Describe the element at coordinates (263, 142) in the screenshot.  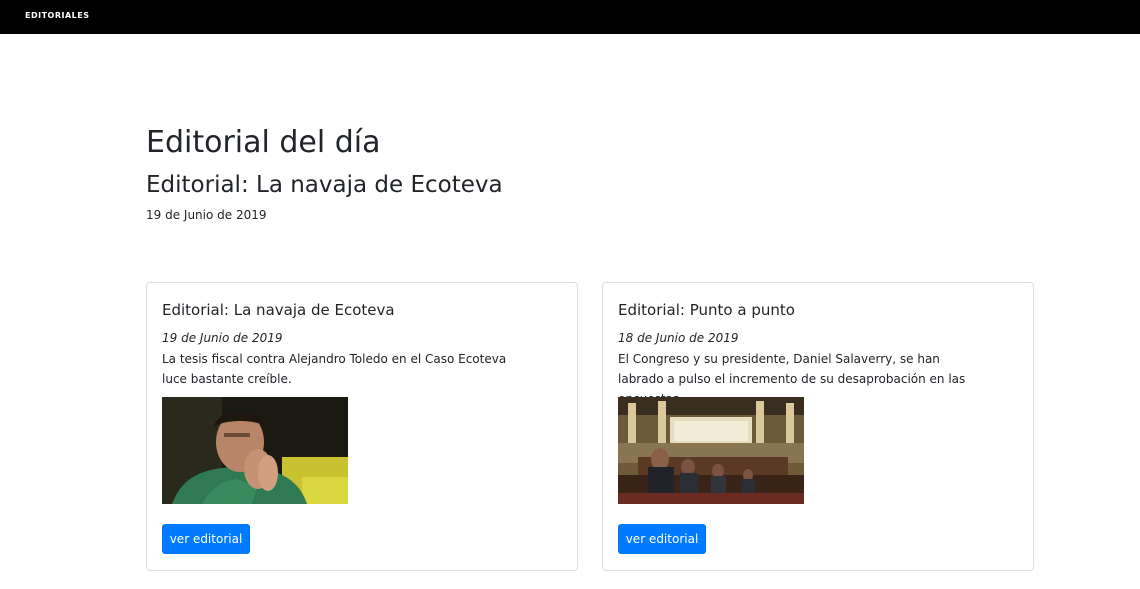
I see `page-heading: Editorial del día` at that location.